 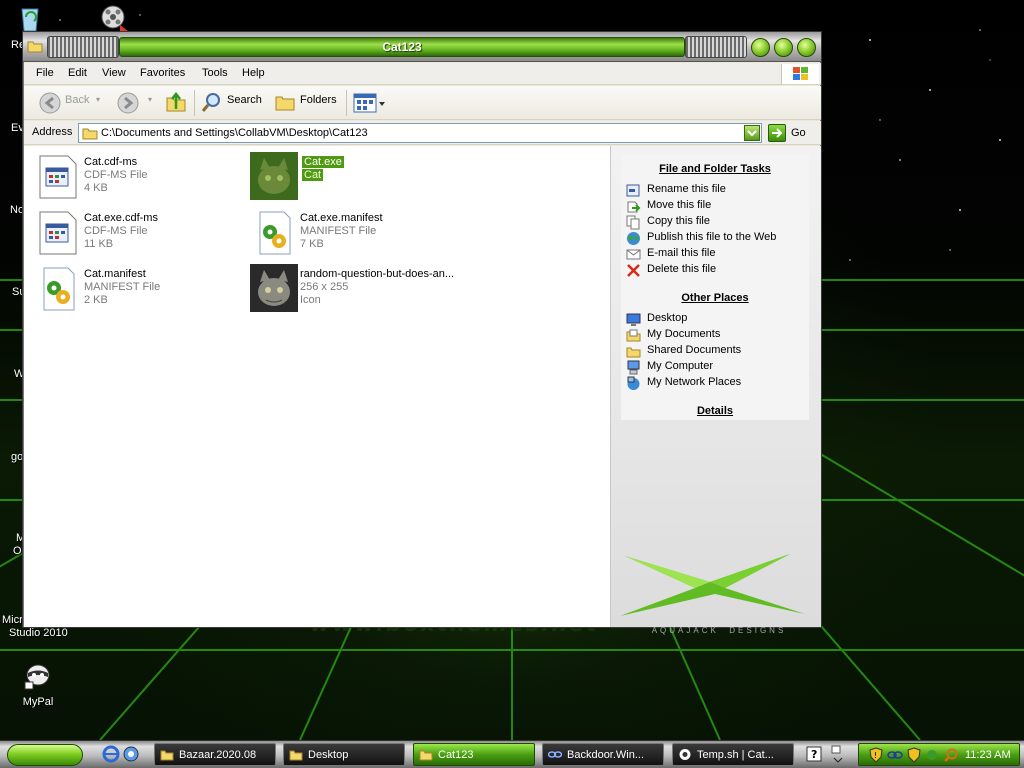 I want to click on menu-bar: File Edit View Favorites Tools Help, so click(x=422, y=74).